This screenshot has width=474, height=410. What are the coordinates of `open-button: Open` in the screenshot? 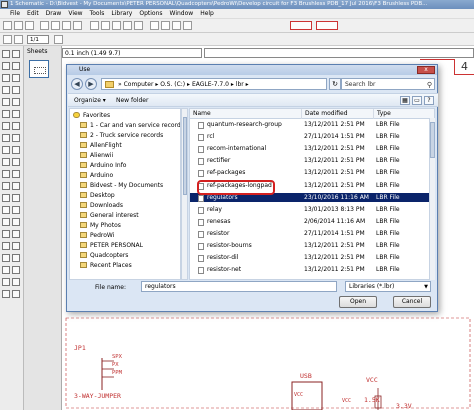 It's located at (358, 302).